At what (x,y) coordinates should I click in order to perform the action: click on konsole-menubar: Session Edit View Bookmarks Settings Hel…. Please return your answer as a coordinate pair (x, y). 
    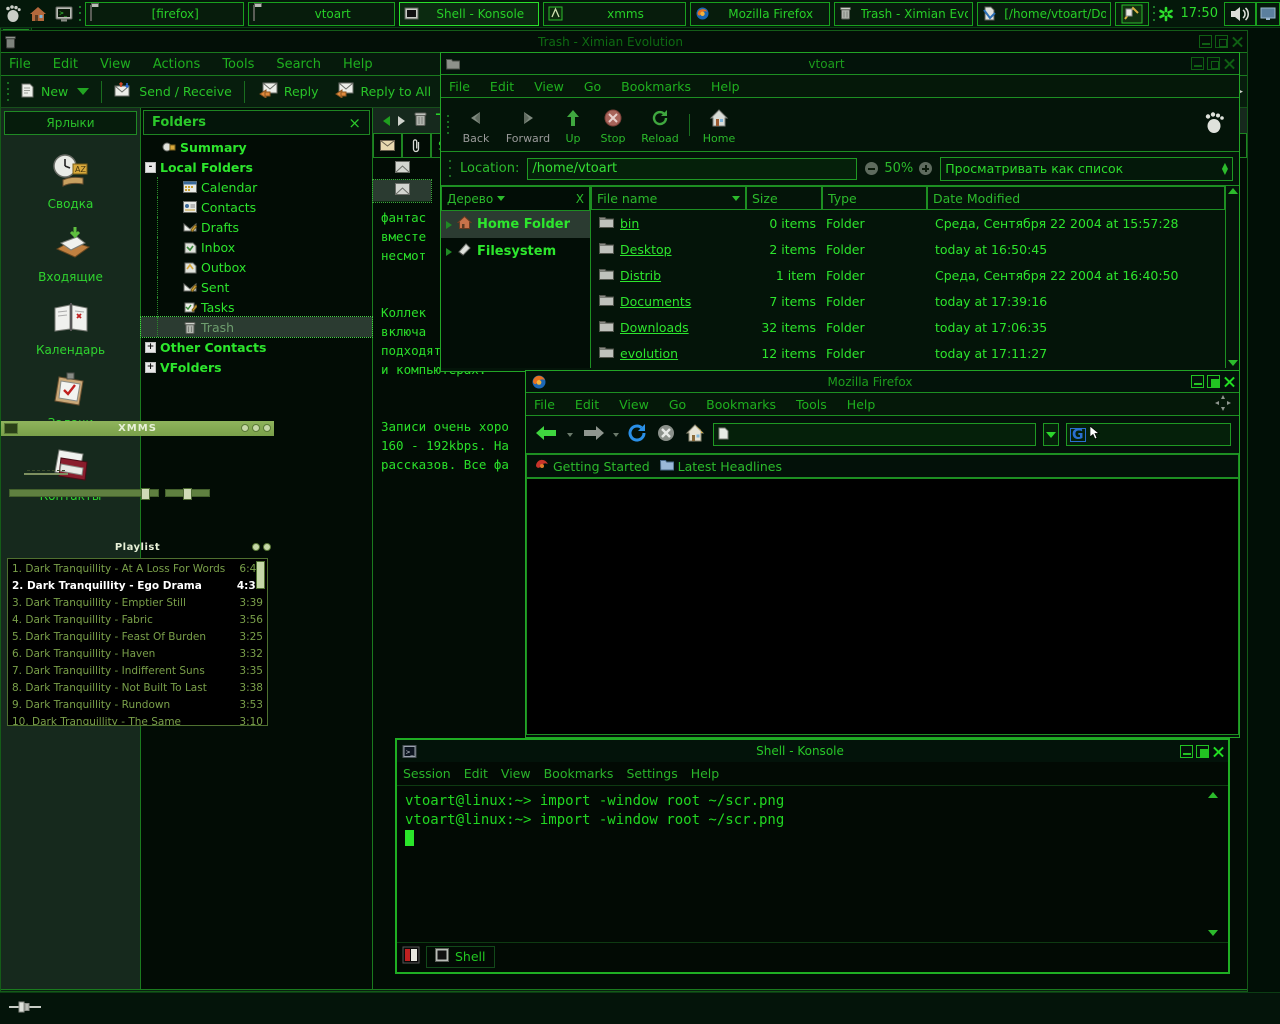
    Looking at the image, I should click on (812, 774).